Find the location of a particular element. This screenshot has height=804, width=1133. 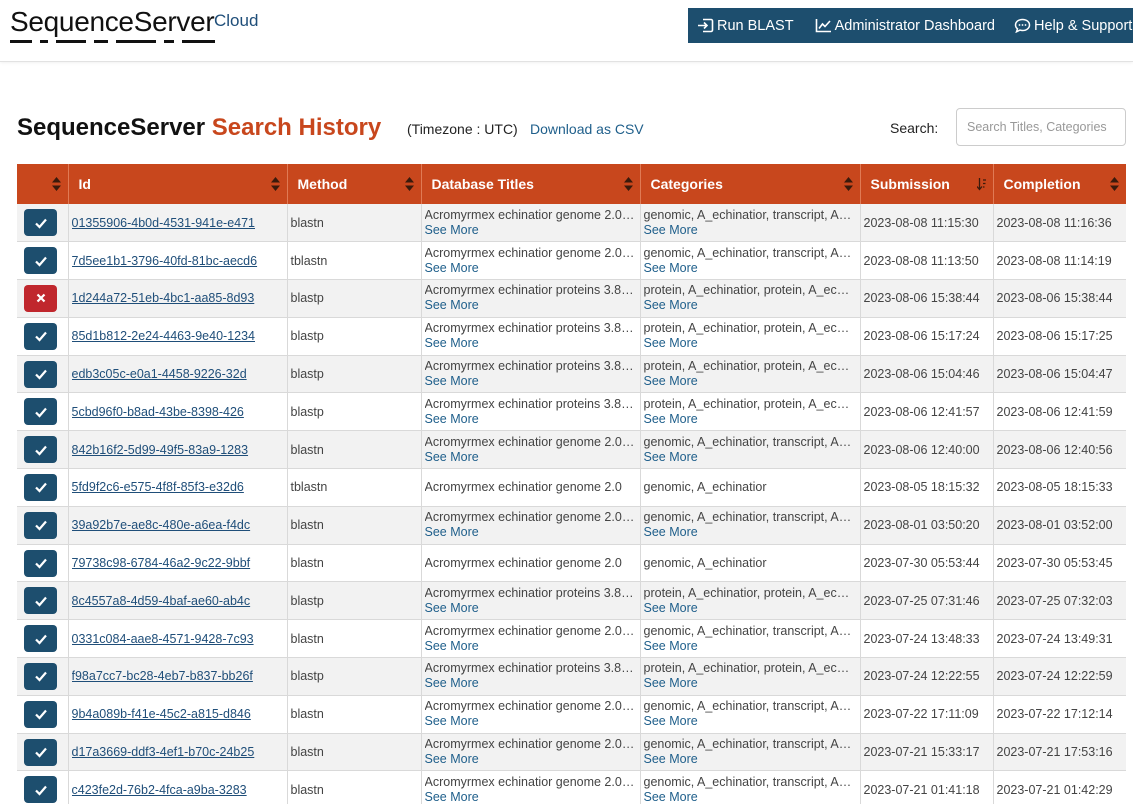

help-support-button: Help & Support is located at coordinates (1063, 25).